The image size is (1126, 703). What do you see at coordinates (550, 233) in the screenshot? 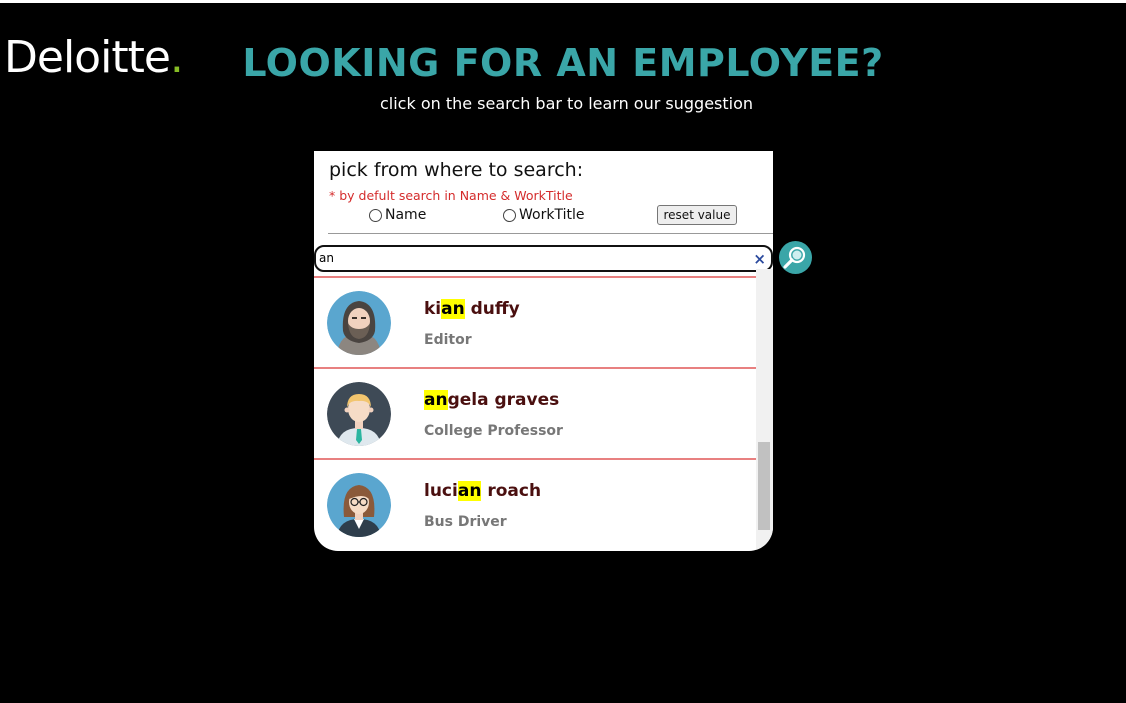
I see `filter-divider` at bounding box center [550, 233].